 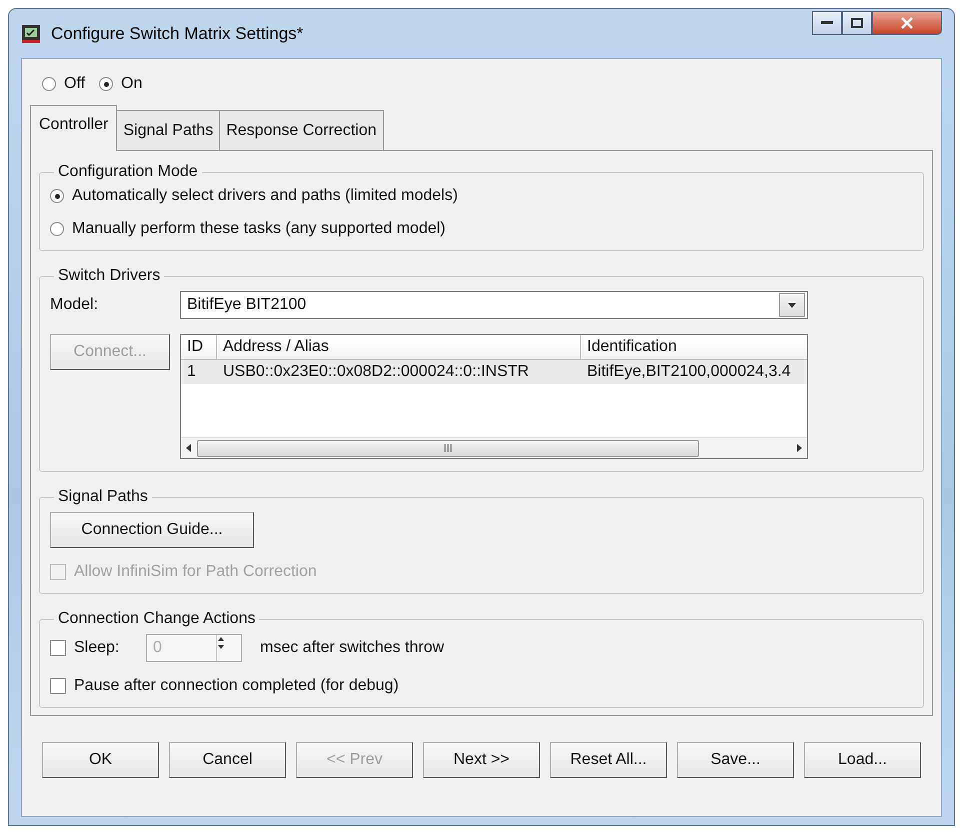 I want to click on scroll-left-icon, so click(x=189, y=448).